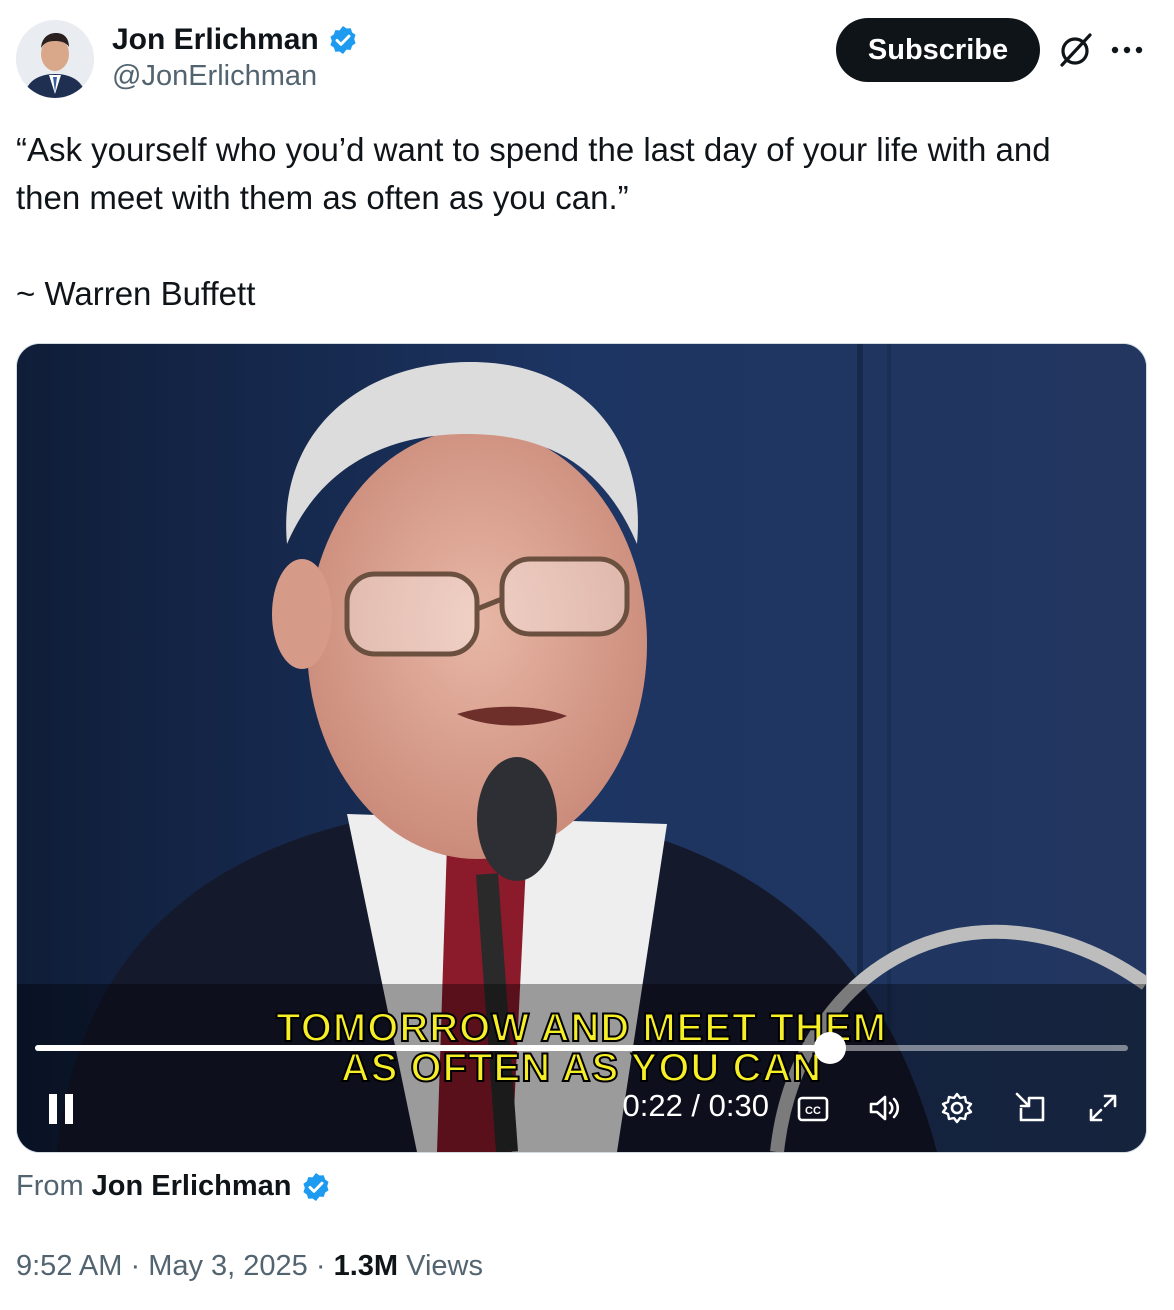 Image resolution: width=1174 pixels, height=1310 pixels. What do you see at coordinates (62, 1109) in the screenshot?
I see `pause-icon` at bounding box center [62, 1109].